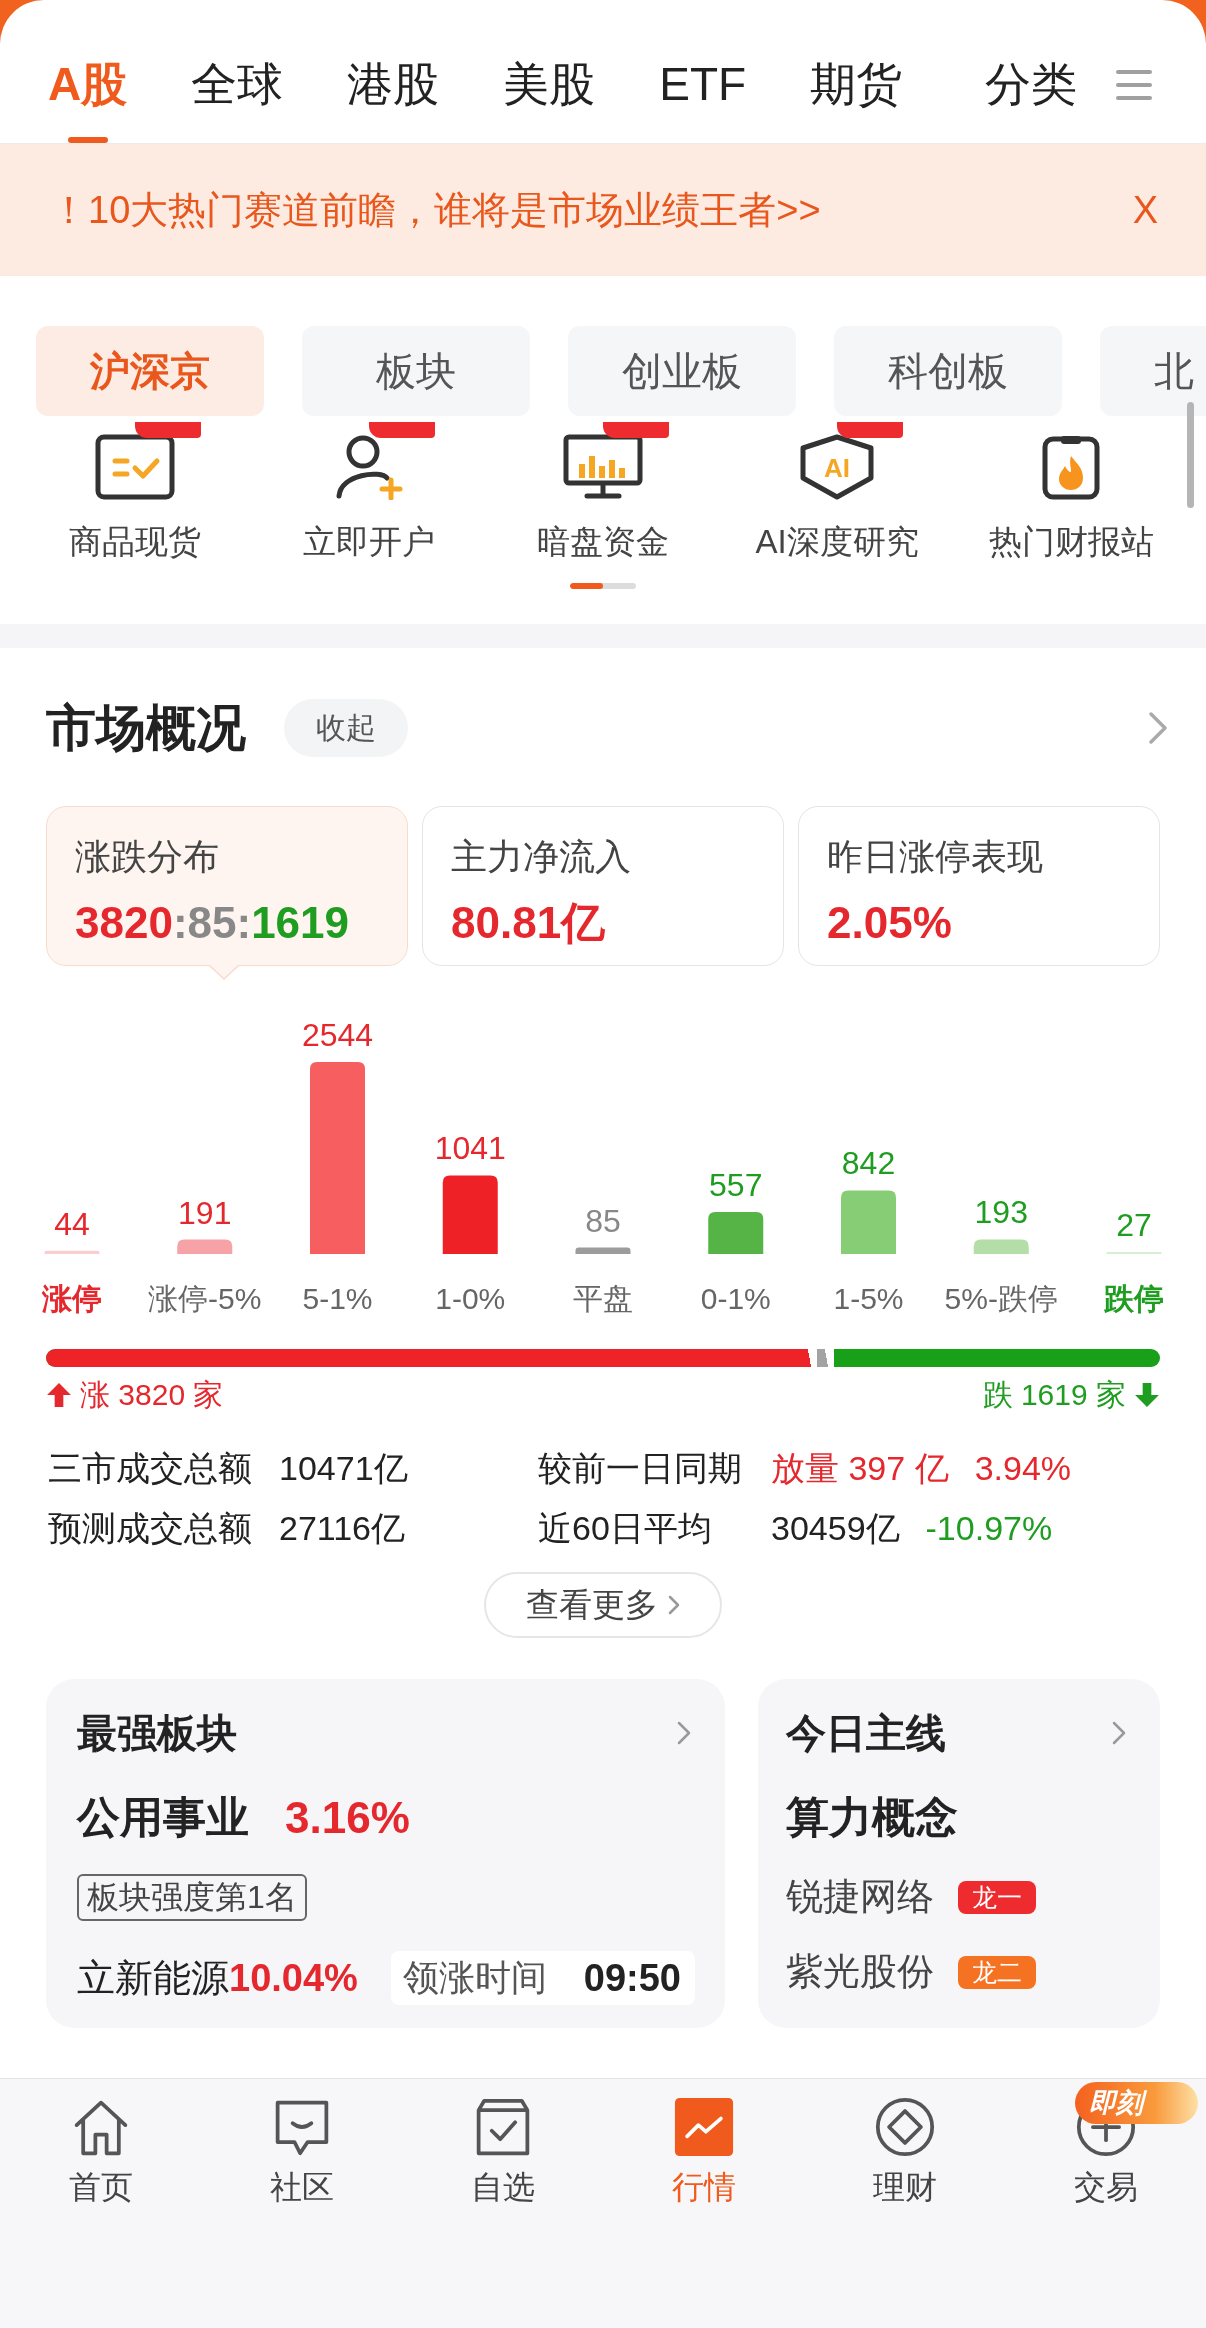 The height and width of the screenshot is (2328, 1206). What do you see at coordinates (1134, 85) in the screenshot?
I see `menu-icon` at bounding box center [1134, 85].